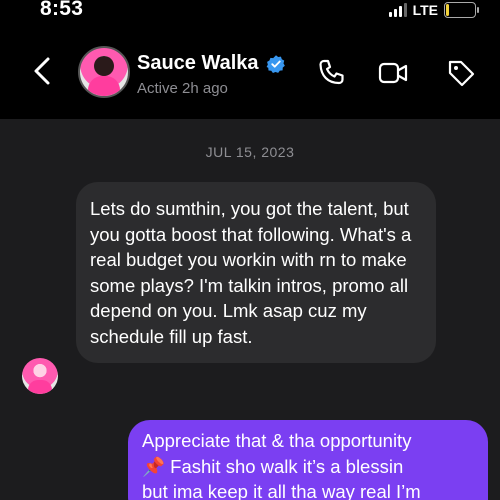 The image size is (500, 500). Describe the element at coordinates (42, 71) in the screenshot. I see `back-chevron-icon` at that location.